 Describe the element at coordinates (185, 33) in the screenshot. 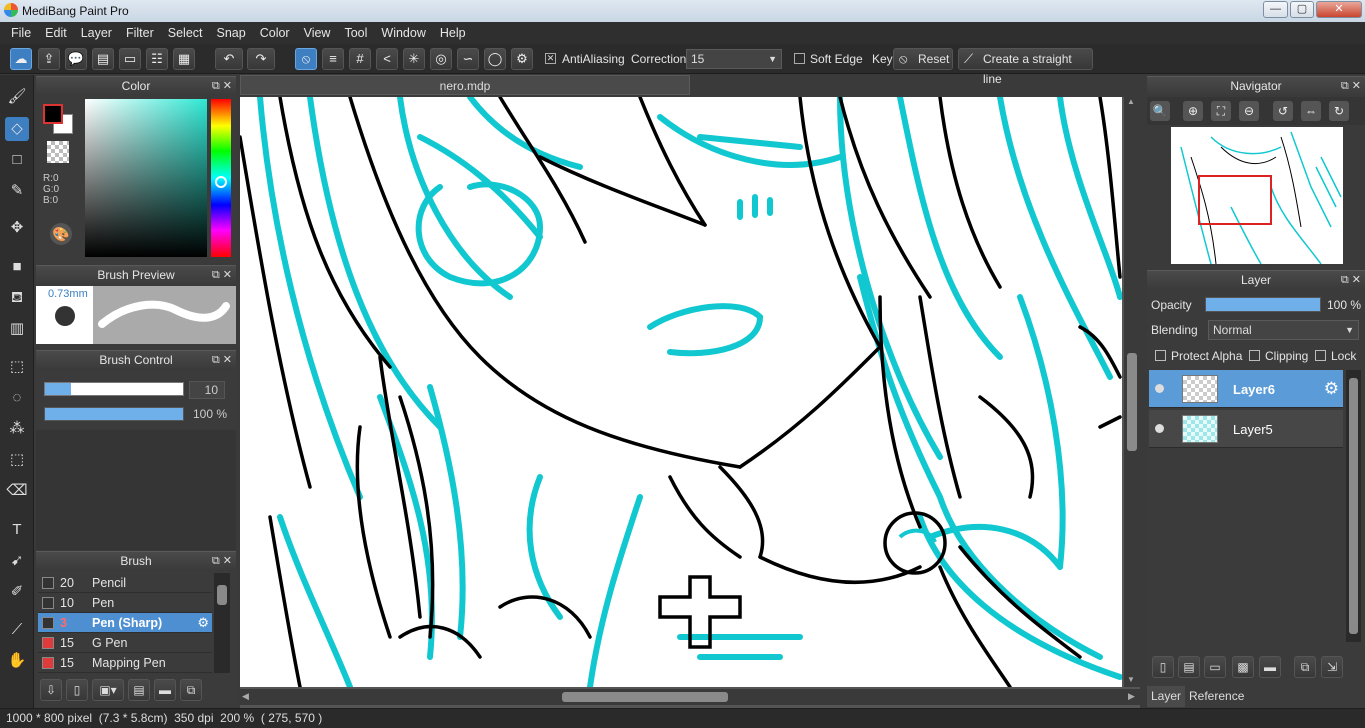

I see `menu-select: Select` at that location.